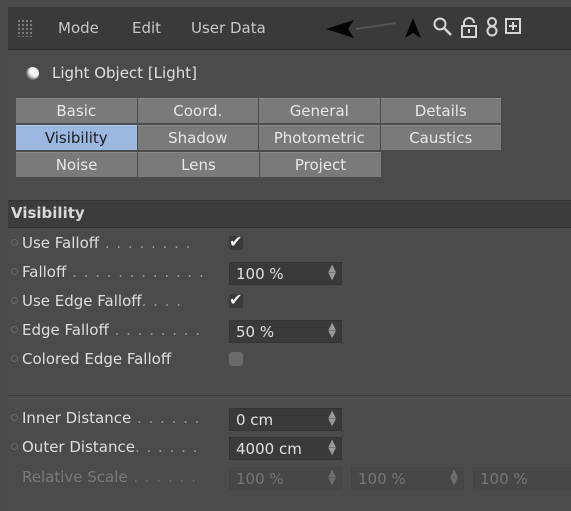 This screenshot has width=571, height=511. What do you see at coordinates (78, 28) in the screenshot?
I see `menu-mode: Mode` at bounding box center [78, 28].